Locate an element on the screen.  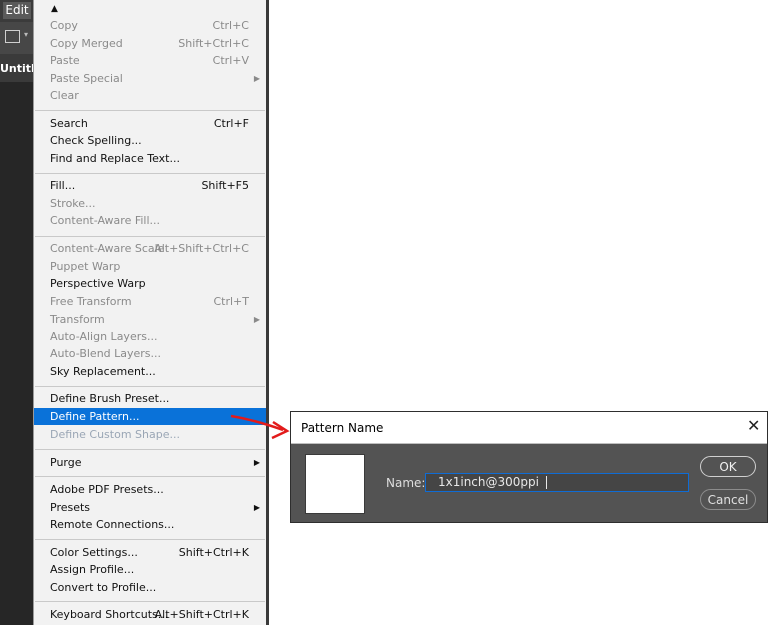
menu-item-shortcut: Ctrl+V is located at coordinates (230, 60).